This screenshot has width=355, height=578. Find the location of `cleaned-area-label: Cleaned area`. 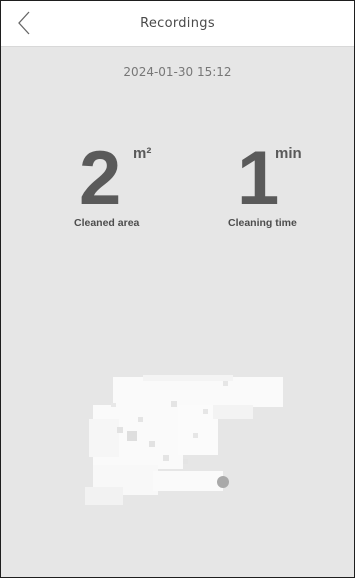

cleaned-area-label: Cleaned area is located at coordinates (107, 223).